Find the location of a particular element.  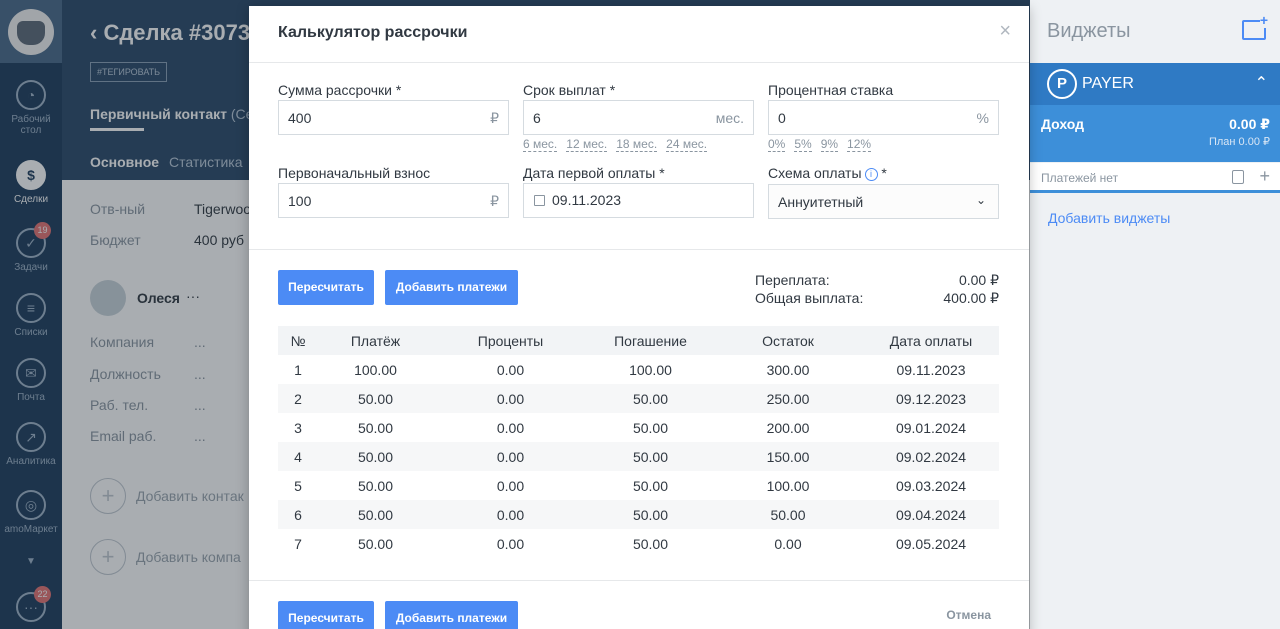

rate-option-5: 5% is located at coordinates (803, 145).